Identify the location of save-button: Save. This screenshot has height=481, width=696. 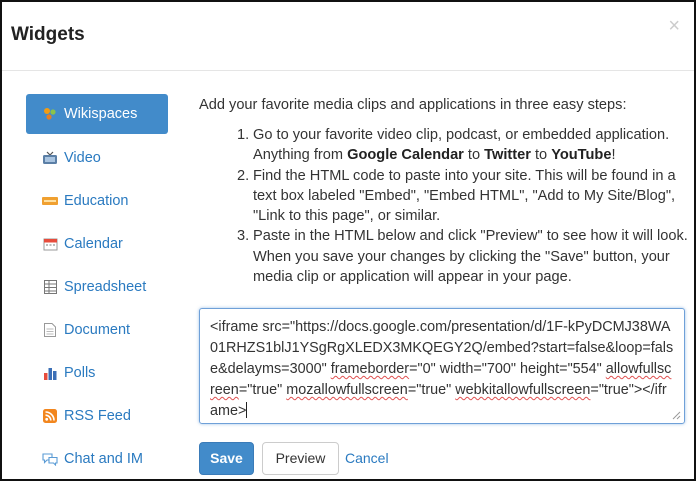
(226, 458).